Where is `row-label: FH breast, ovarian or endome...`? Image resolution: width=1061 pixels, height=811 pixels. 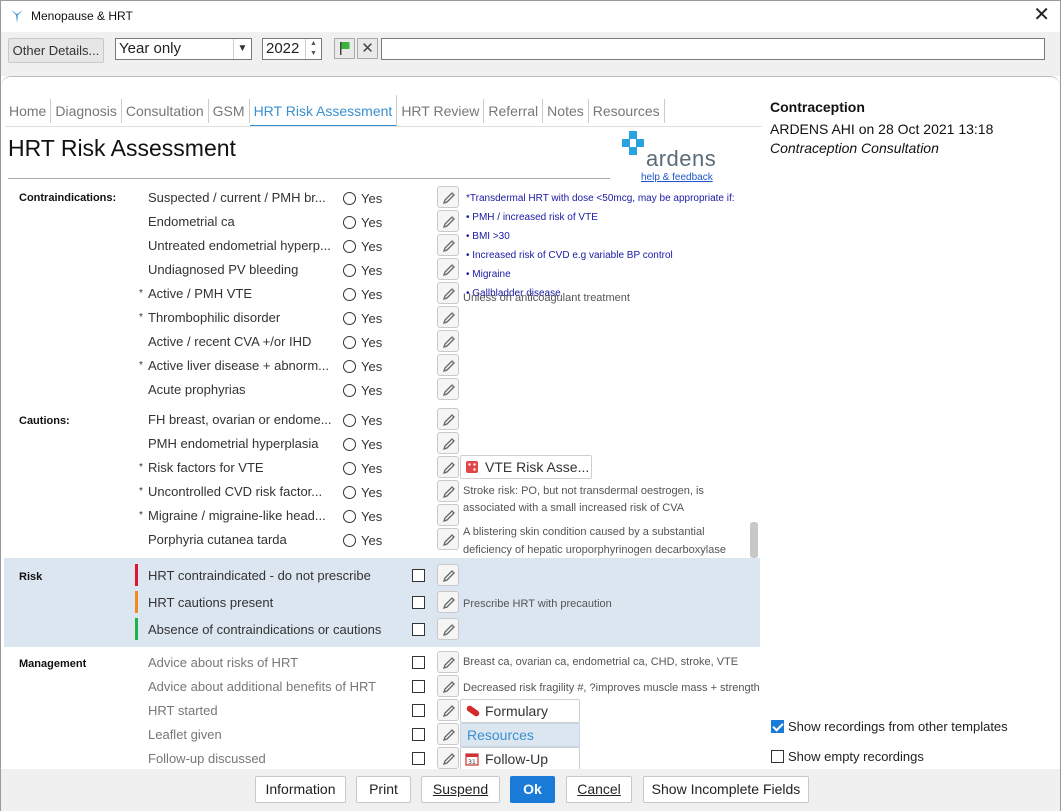 row-label: FH breast, ovarian or endome... is located at coordinates (240, 419).